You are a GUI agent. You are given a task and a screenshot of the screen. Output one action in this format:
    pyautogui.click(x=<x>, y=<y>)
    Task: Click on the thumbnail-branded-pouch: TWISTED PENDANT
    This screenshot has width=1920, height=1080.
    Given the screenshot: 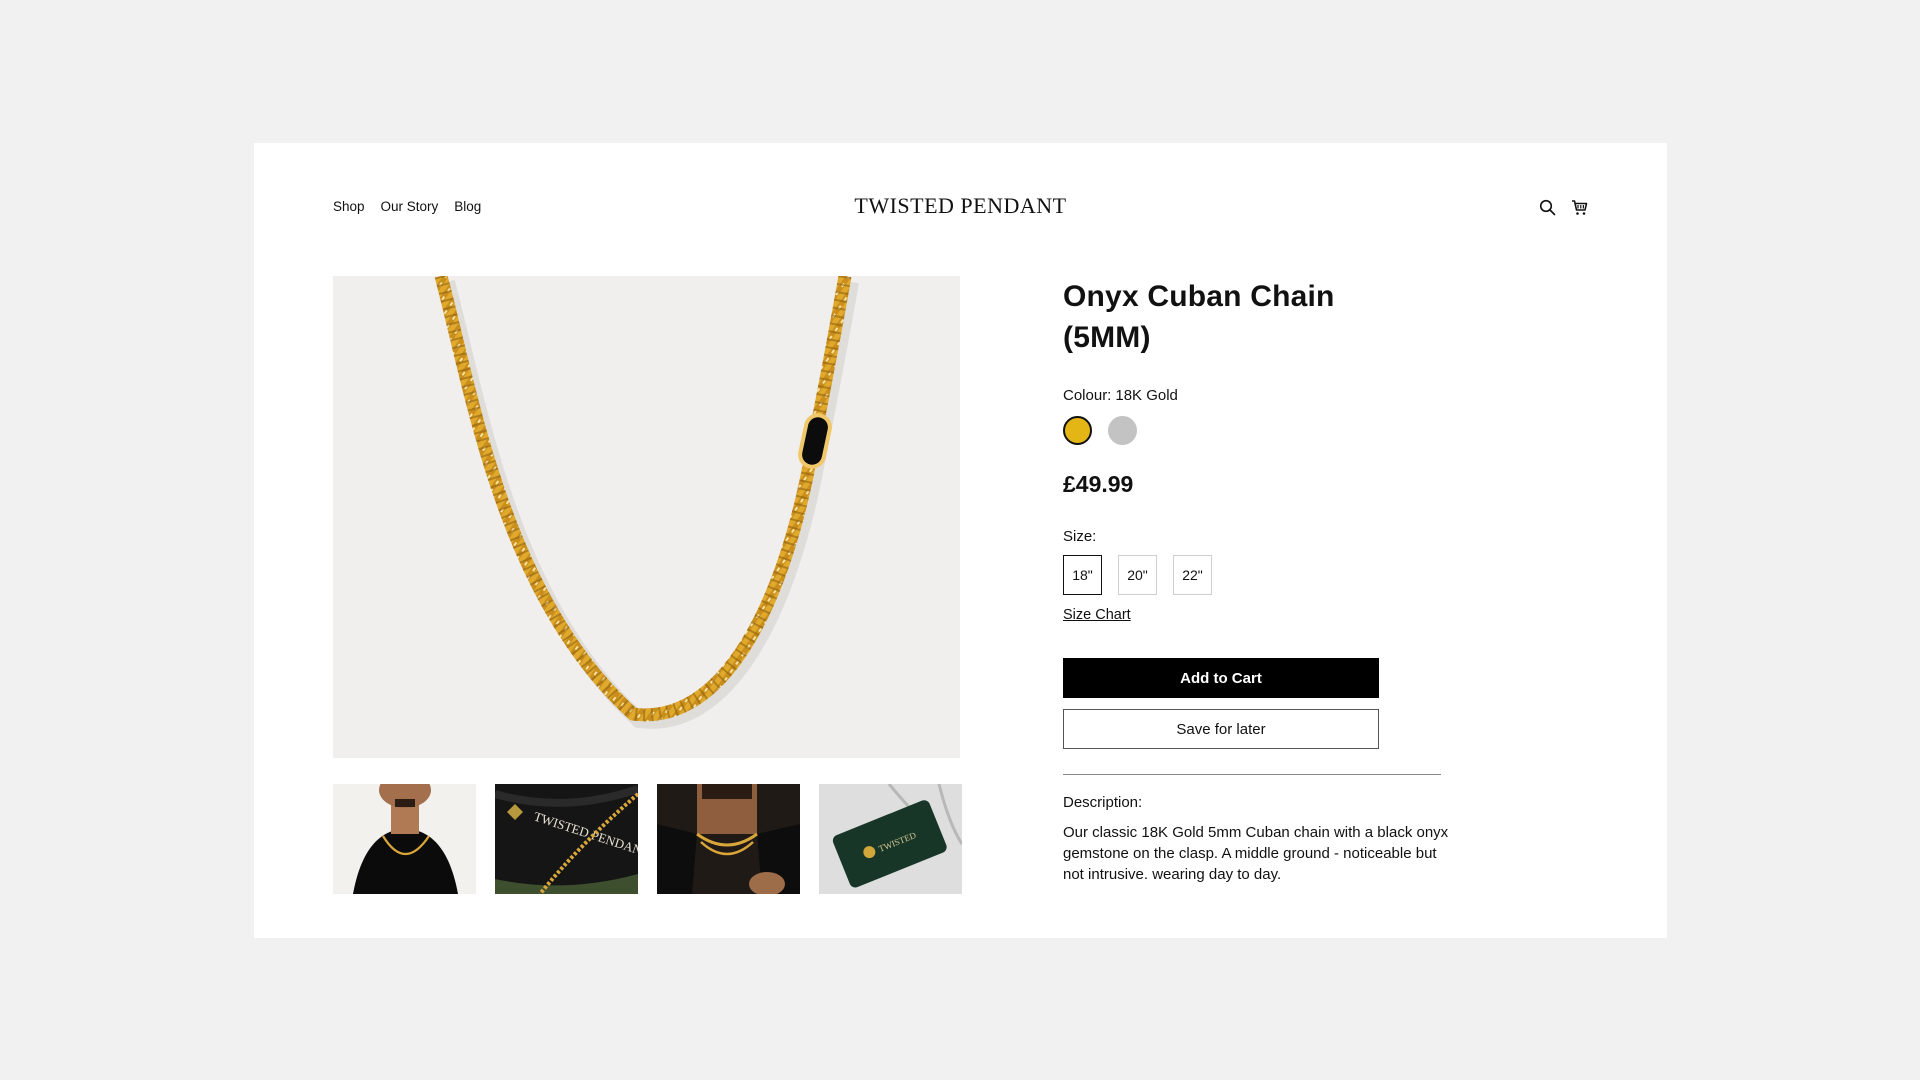 What is the action you would take?
    pyautogui.click(x=566, y=839)
    